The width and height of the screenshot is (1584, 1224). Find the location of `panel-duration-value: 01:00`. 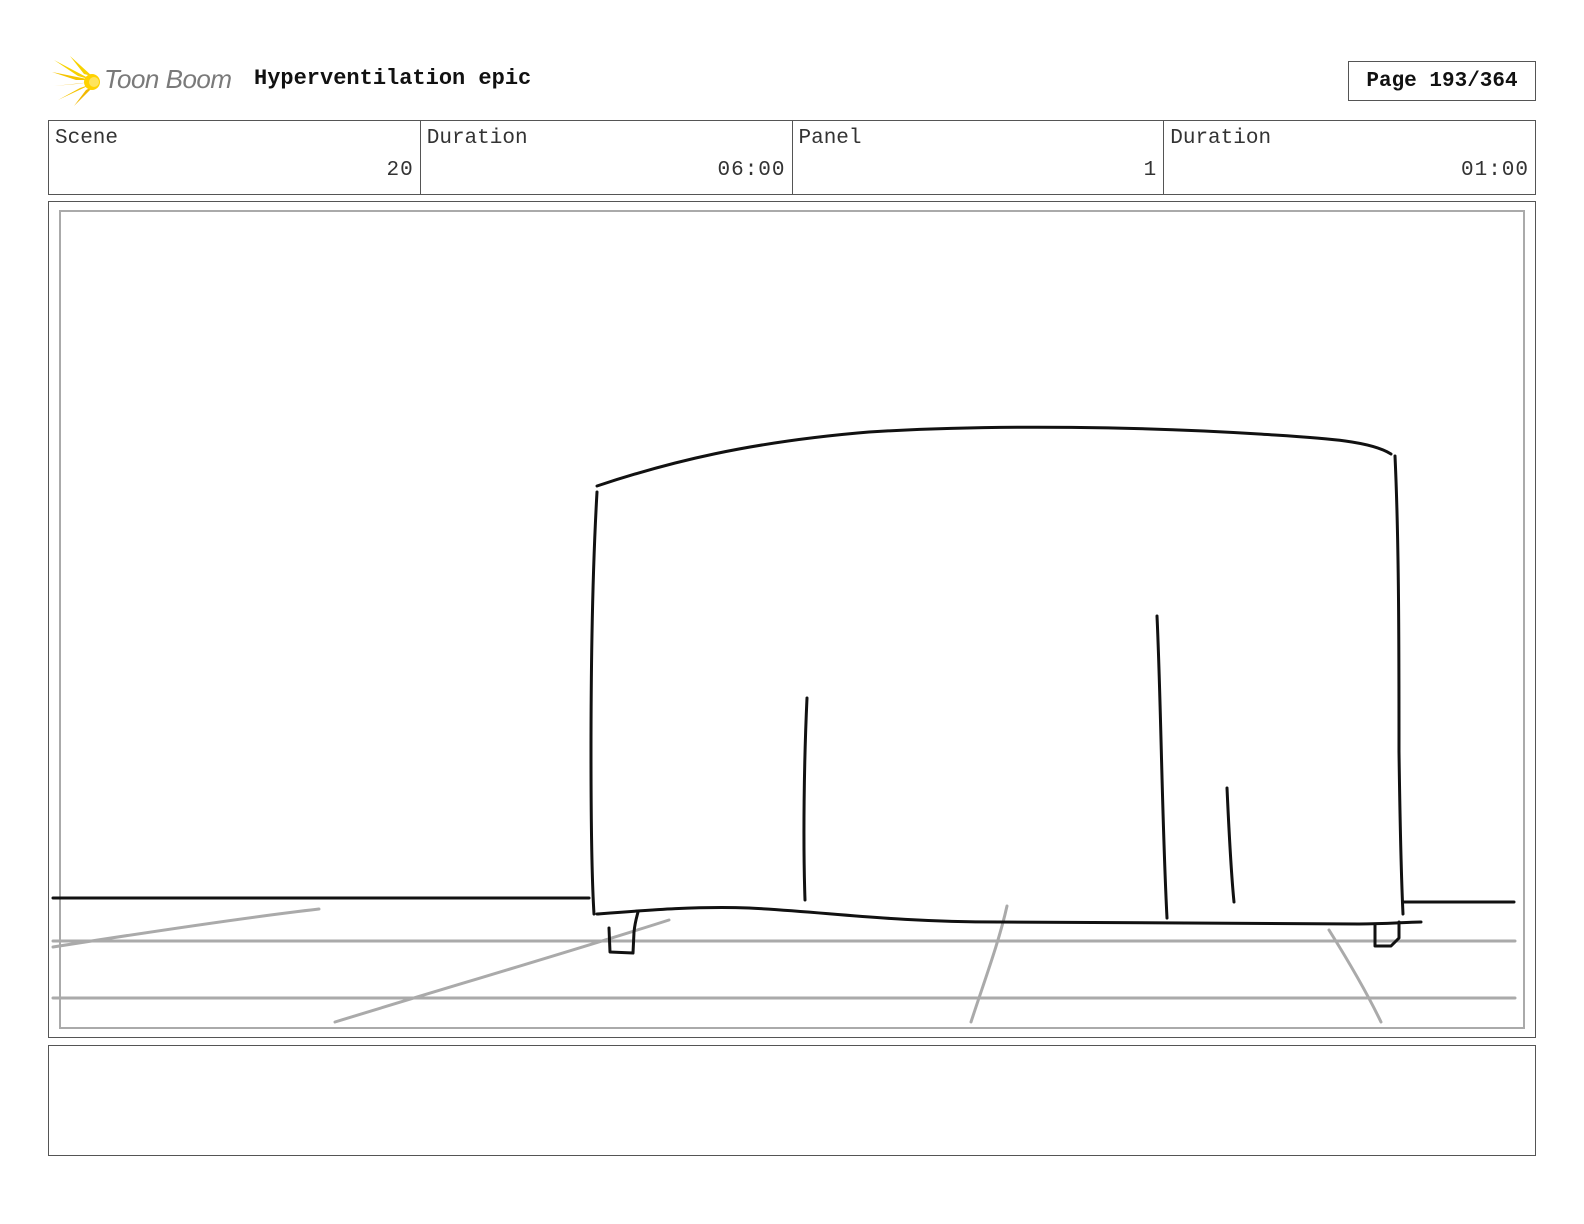

panel-duration-value: 01:00 is located at coordinates (1494, 170).